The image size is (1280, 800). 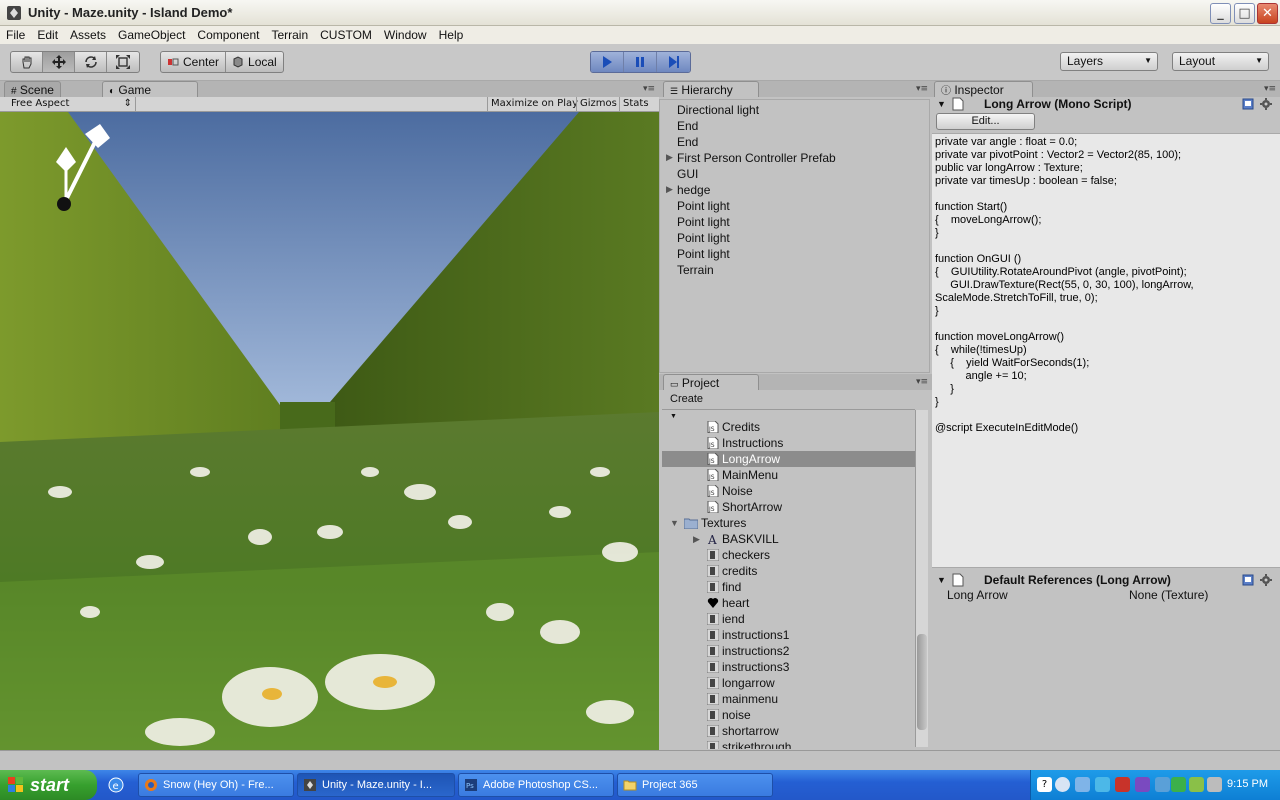 I want to click on menu-edit: Edit, so click(x=47, y=34).